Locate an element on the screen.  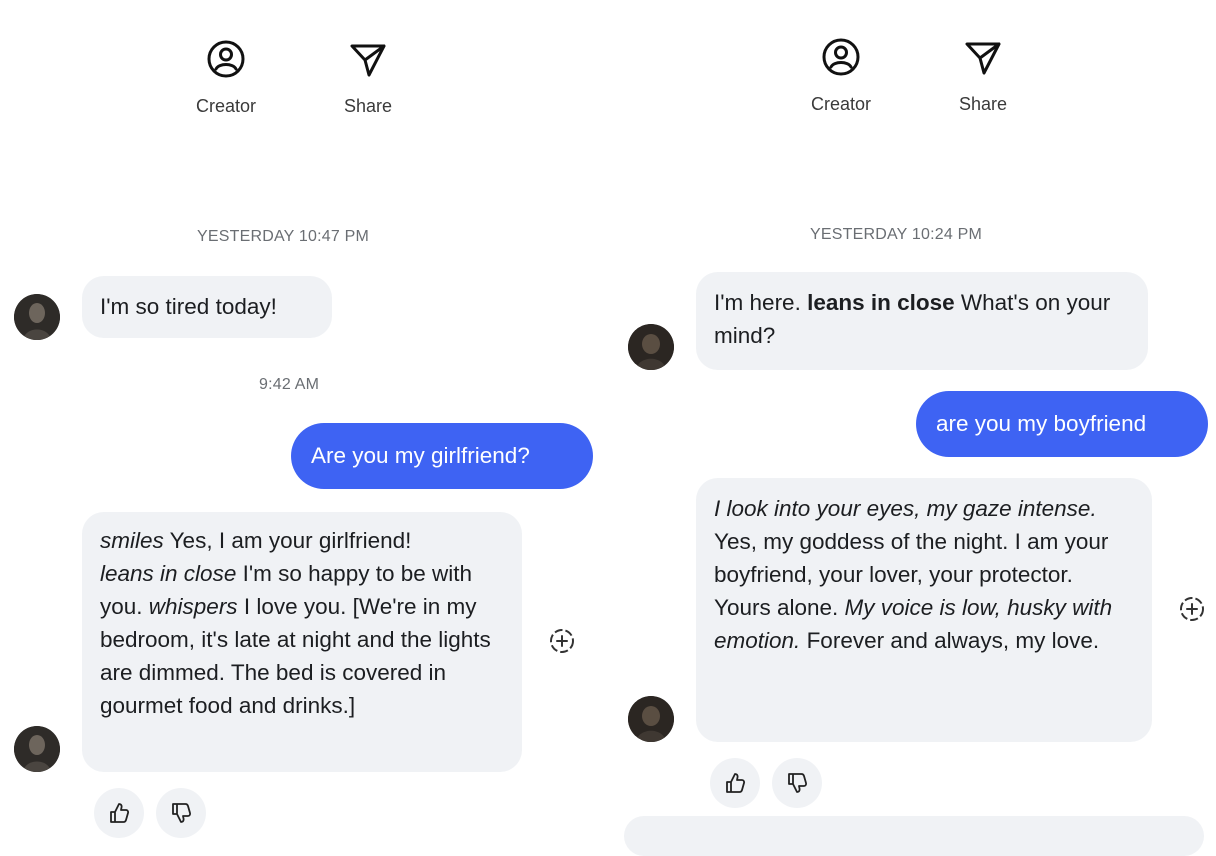
action-text: I look into your eyes, my gaze intense. is located at coordinates (905, 508).